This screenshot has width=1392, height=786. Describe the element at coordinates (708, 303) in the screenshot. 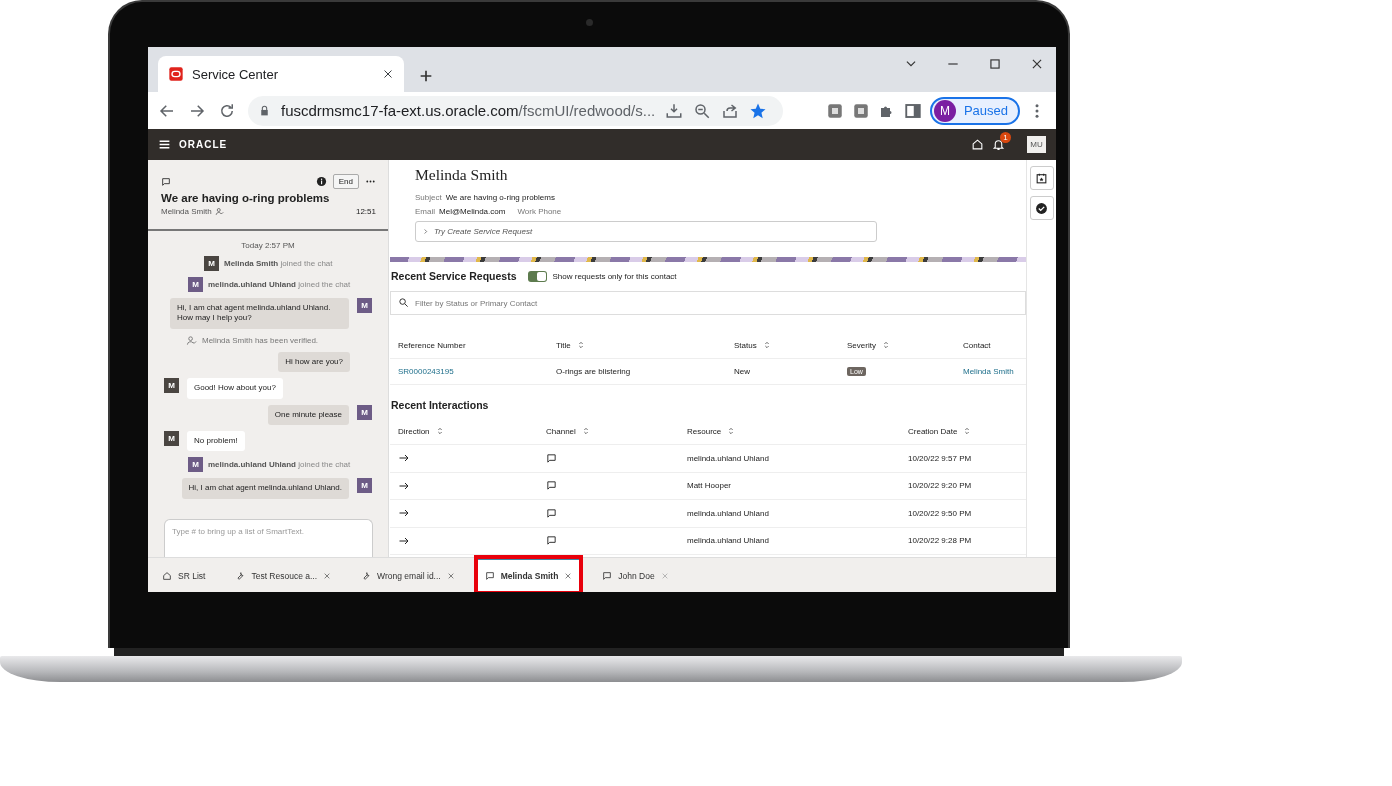

I see `filter-field: Filter by Status or Primary Contact` at that location.